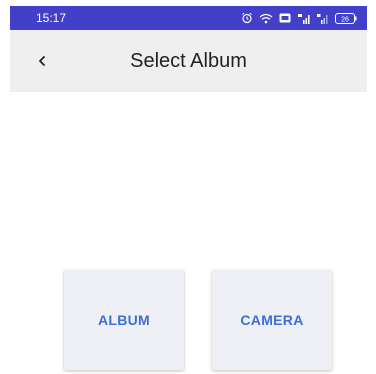 Image resolution: width=376 pixels, height=374 pixels. What do you see at coordinates (247, 18) in the screenshot?
I see `alarm-icon` at bounding box center [247, 18].